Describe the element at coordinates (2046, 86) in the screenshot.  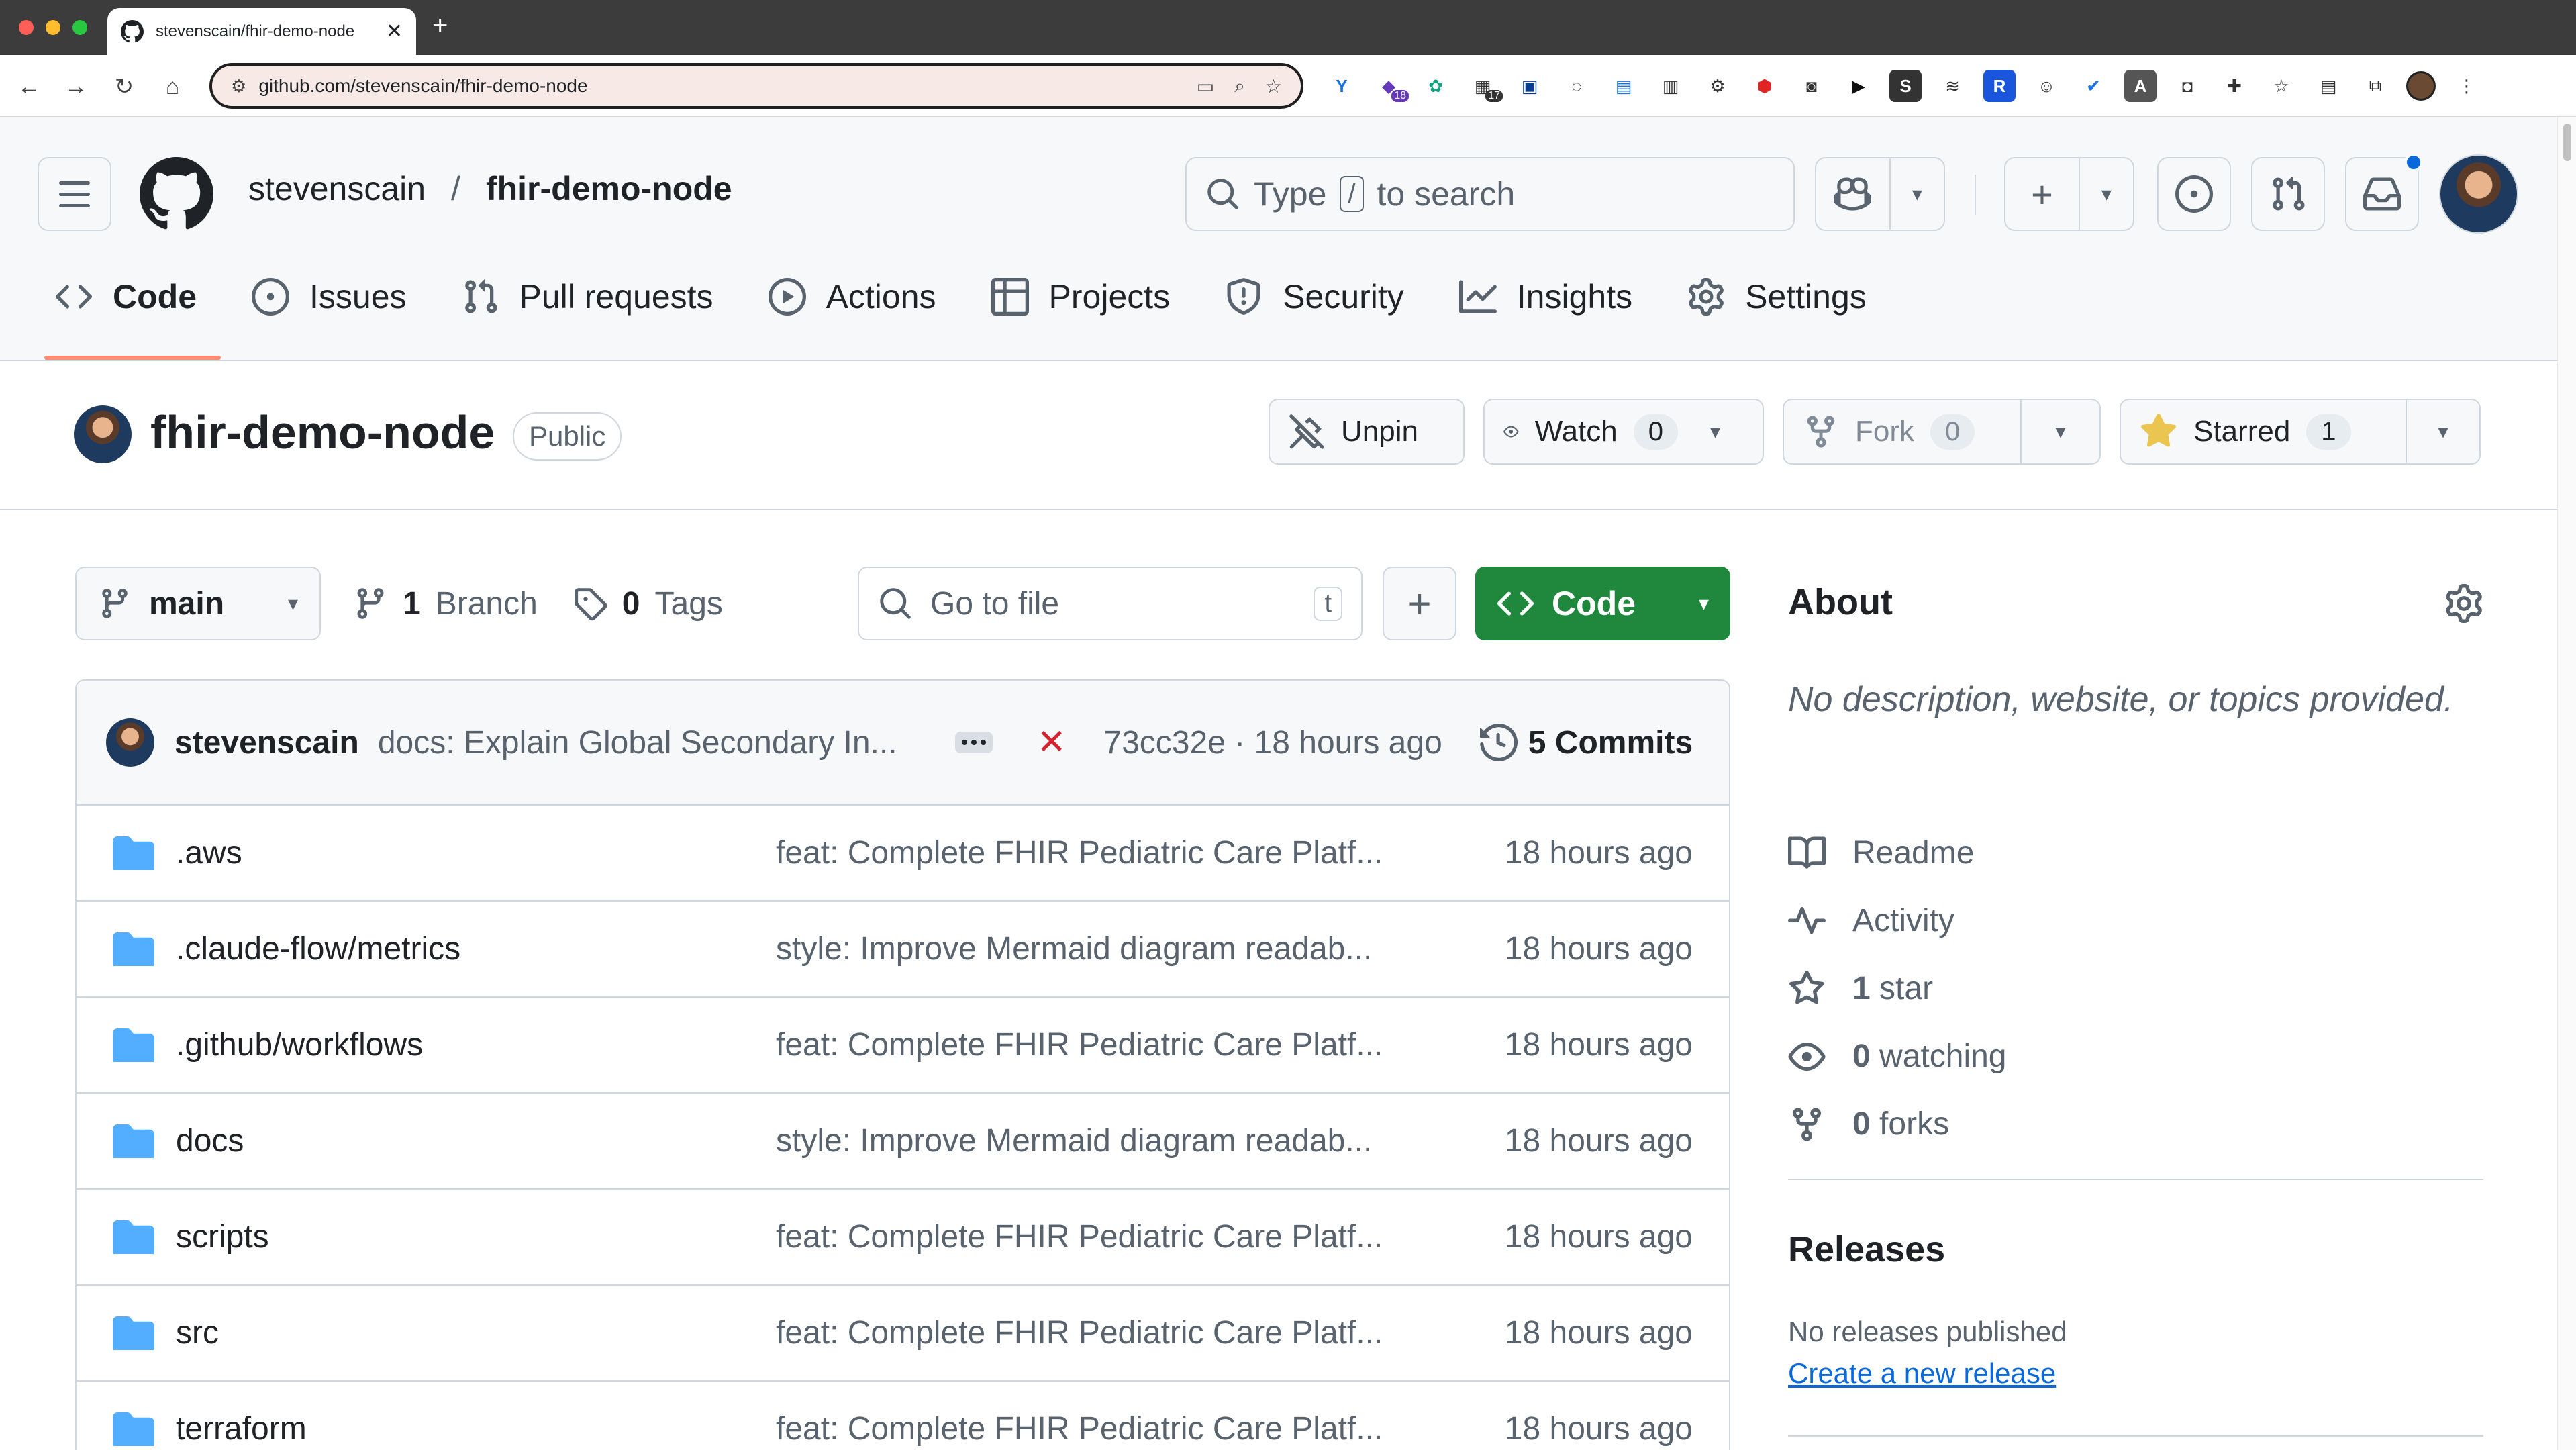
I see `extension-face-icon: ☺` at that location.